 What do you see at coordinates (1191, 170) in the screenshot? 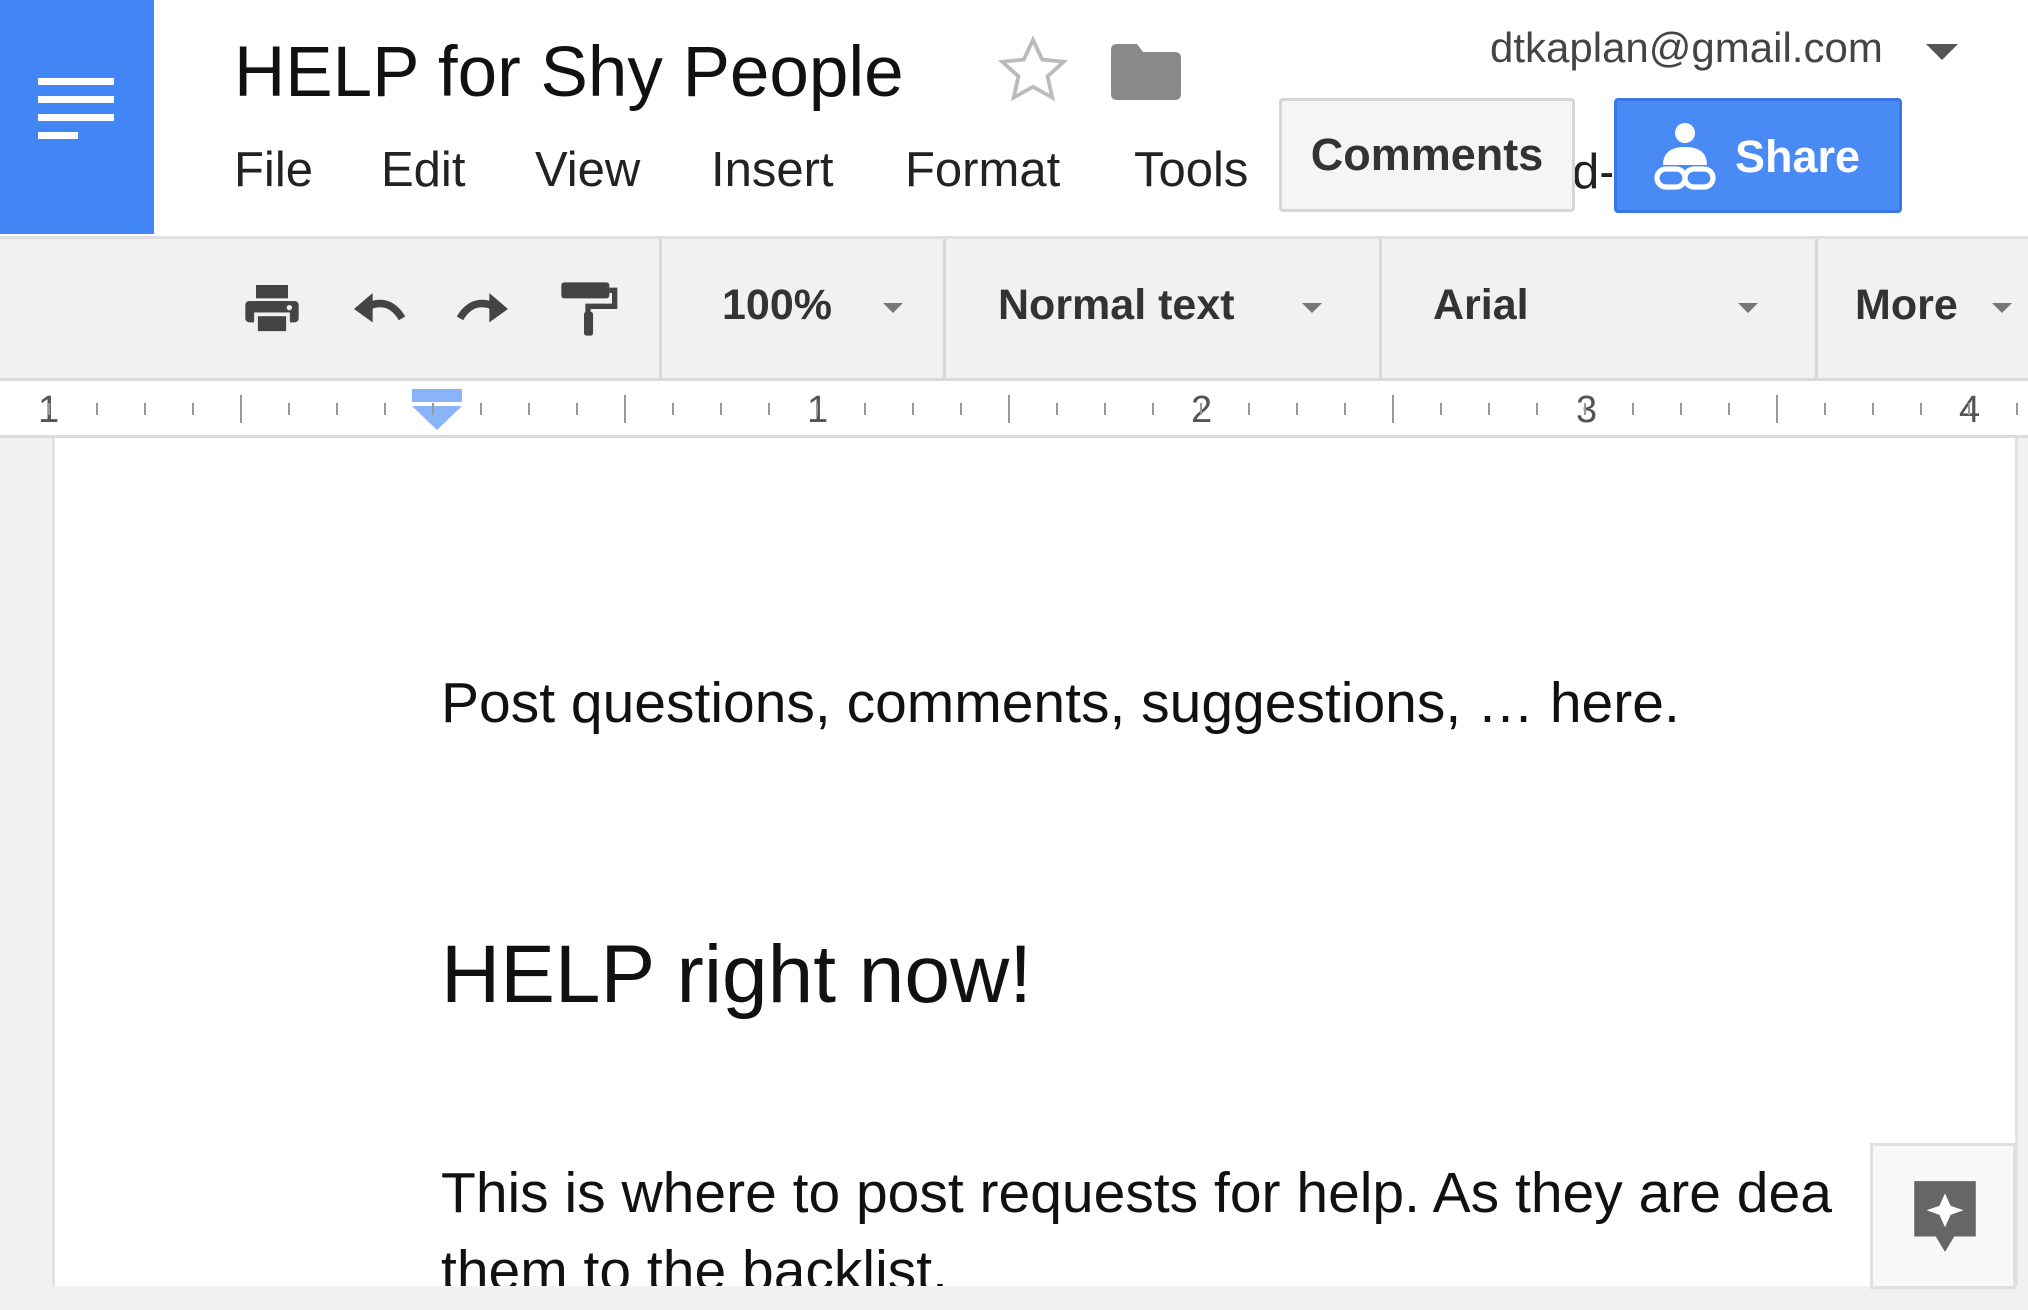
I see `menu-tools: Tools` at bounding box center [1191, 170].